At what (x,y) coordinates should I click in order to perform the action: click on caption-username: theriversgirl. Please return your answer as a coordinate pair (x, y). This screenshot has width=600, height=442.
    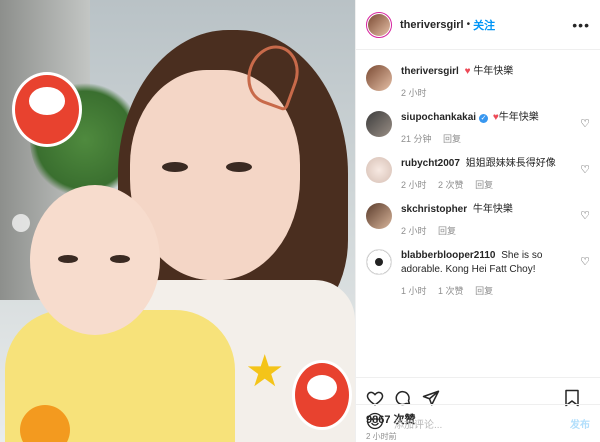
    Looking at the image, I should click on (430, 71).